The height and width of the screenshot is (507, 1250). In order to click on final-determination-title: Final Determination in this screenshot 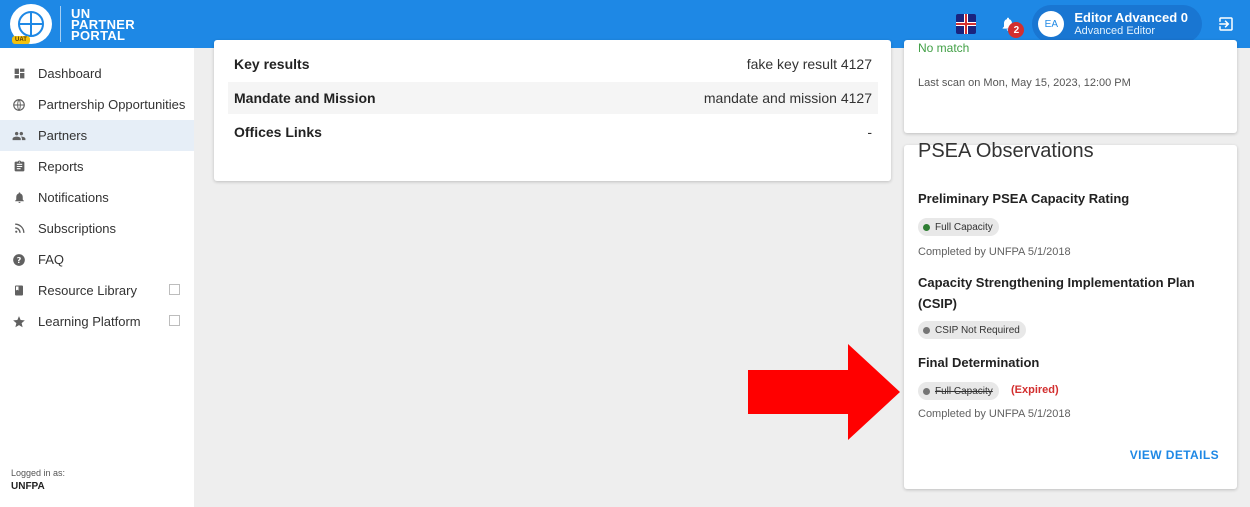, I will do `click(979, 362)`.